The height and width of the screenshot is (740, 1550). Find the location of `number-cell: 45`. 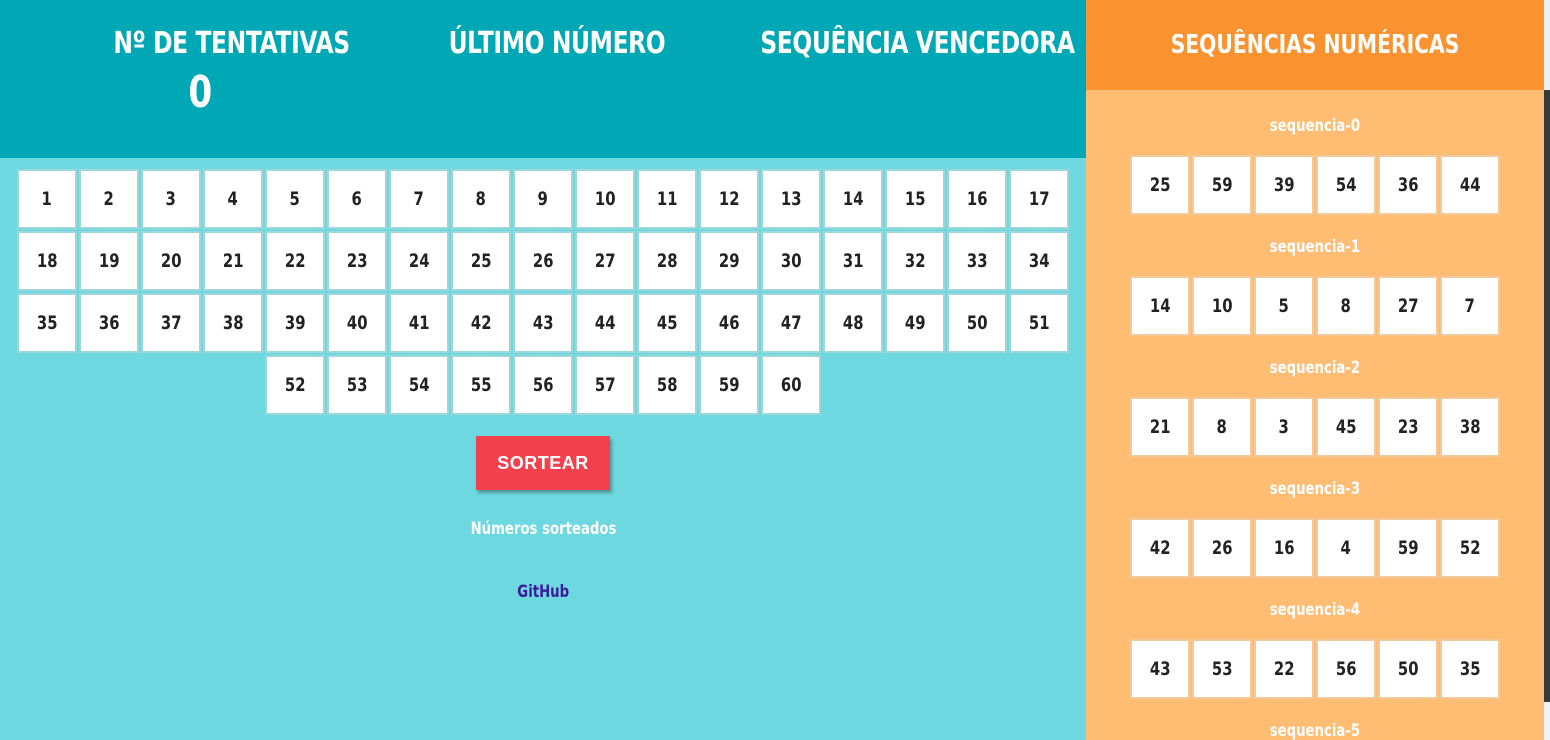

number-cell: 45 is located at coordinates (667, 323).